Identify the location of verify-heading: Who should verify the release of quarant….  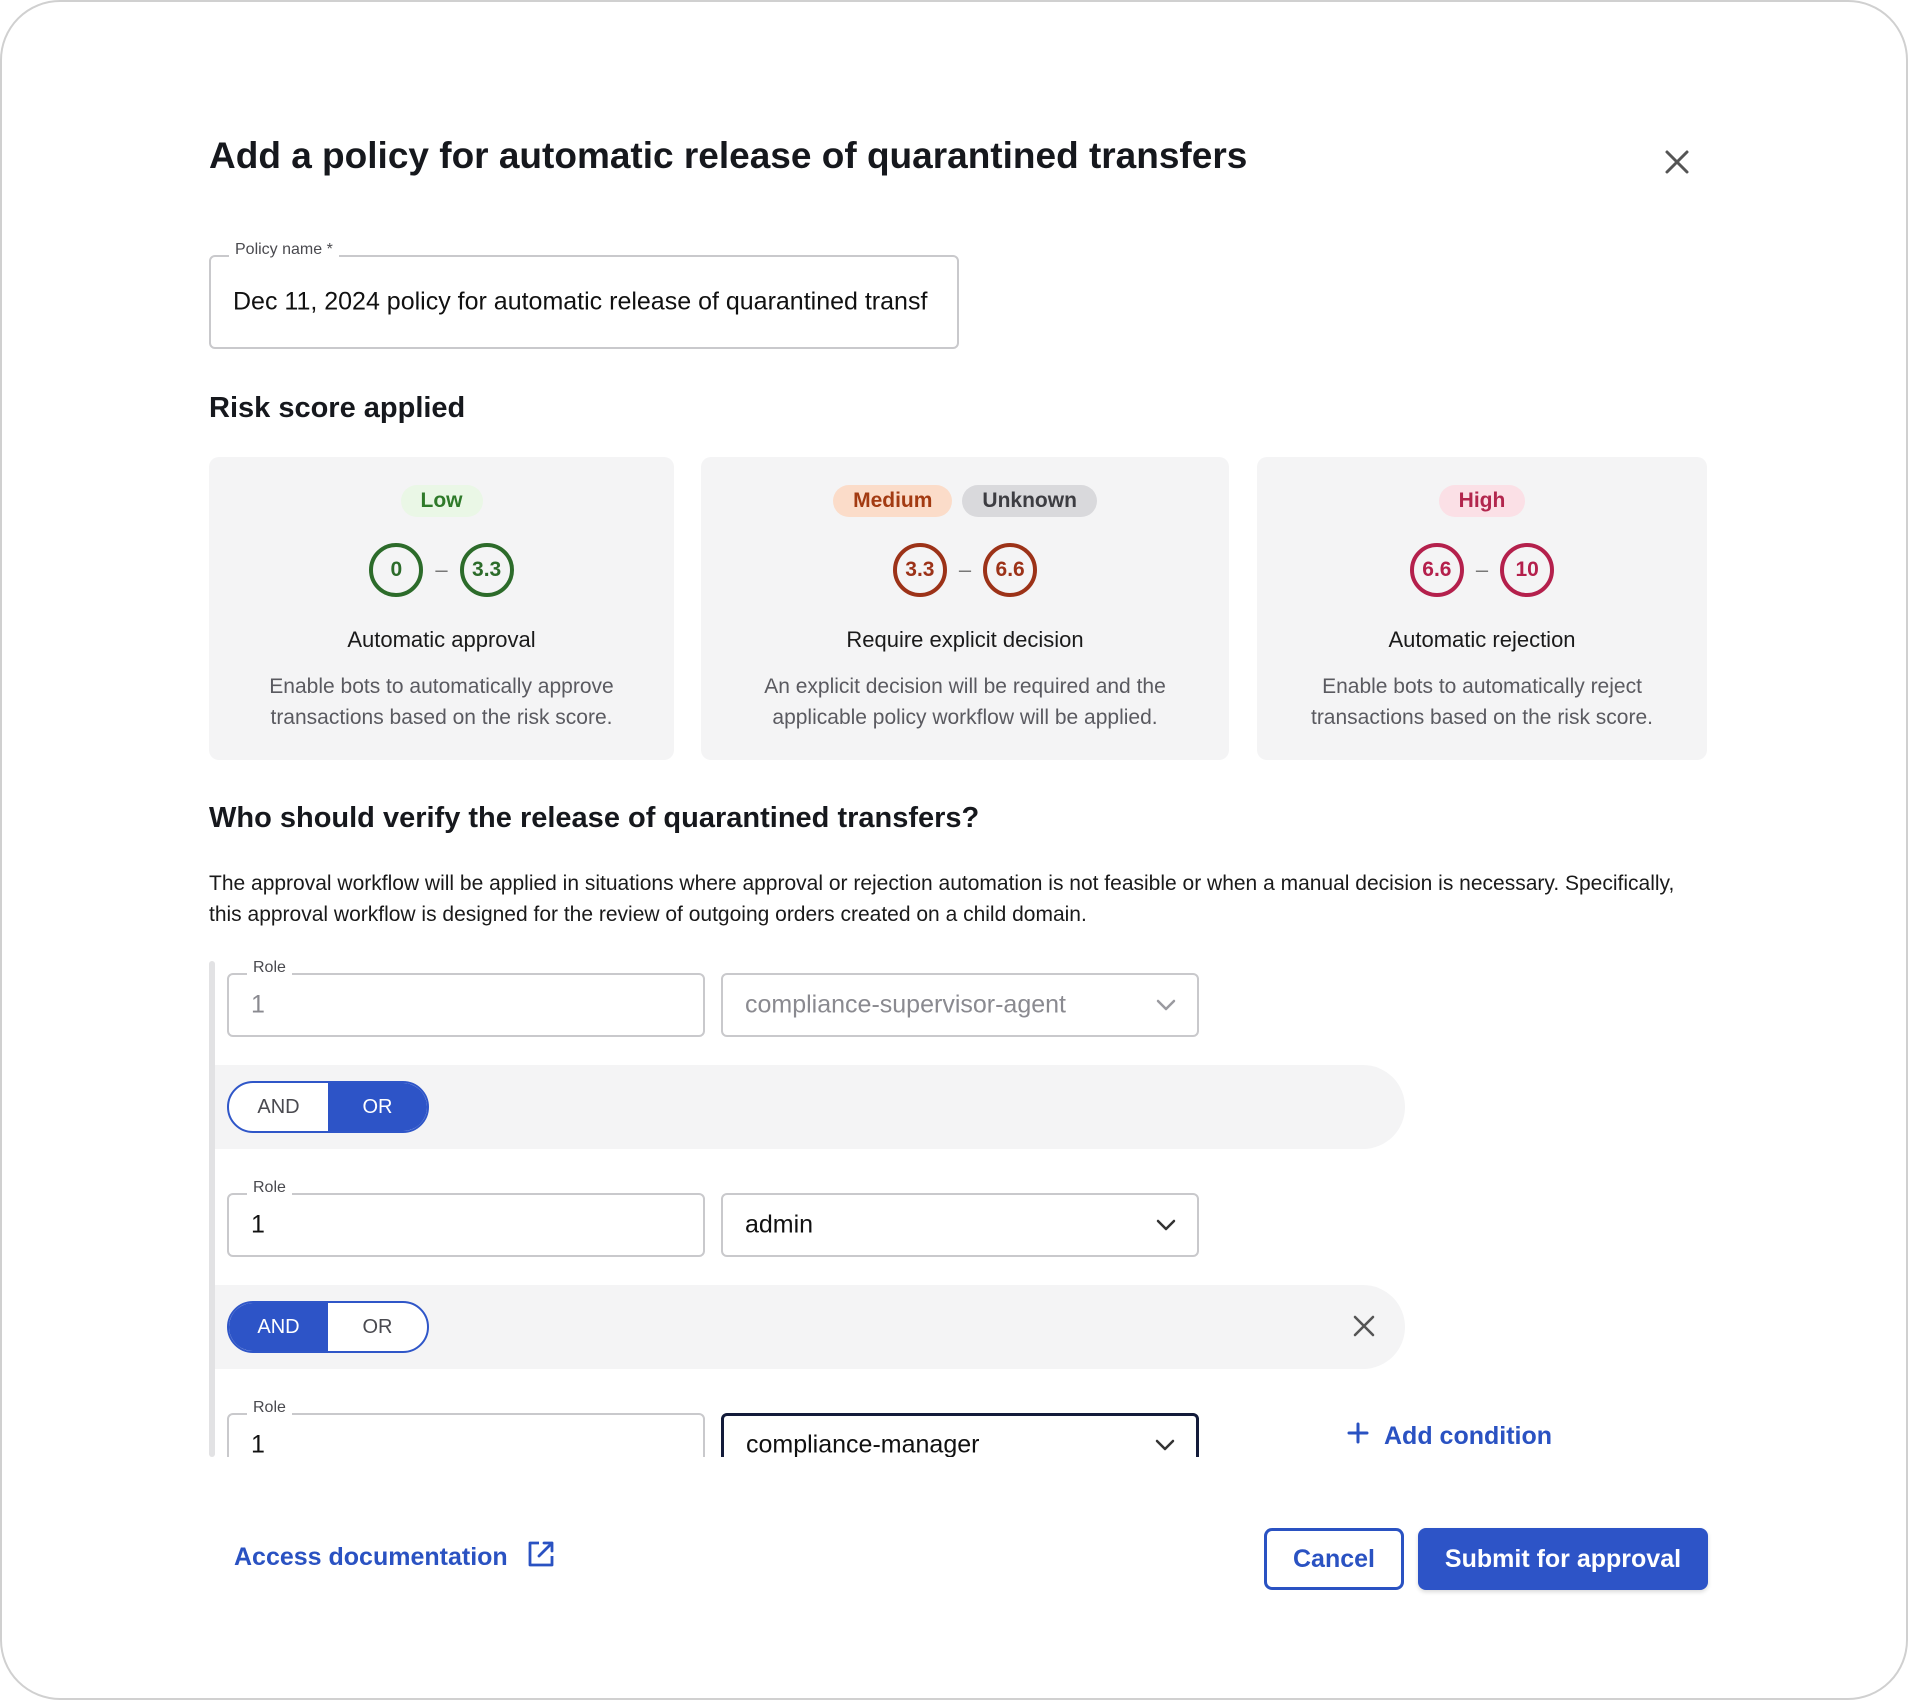
(594, 818).